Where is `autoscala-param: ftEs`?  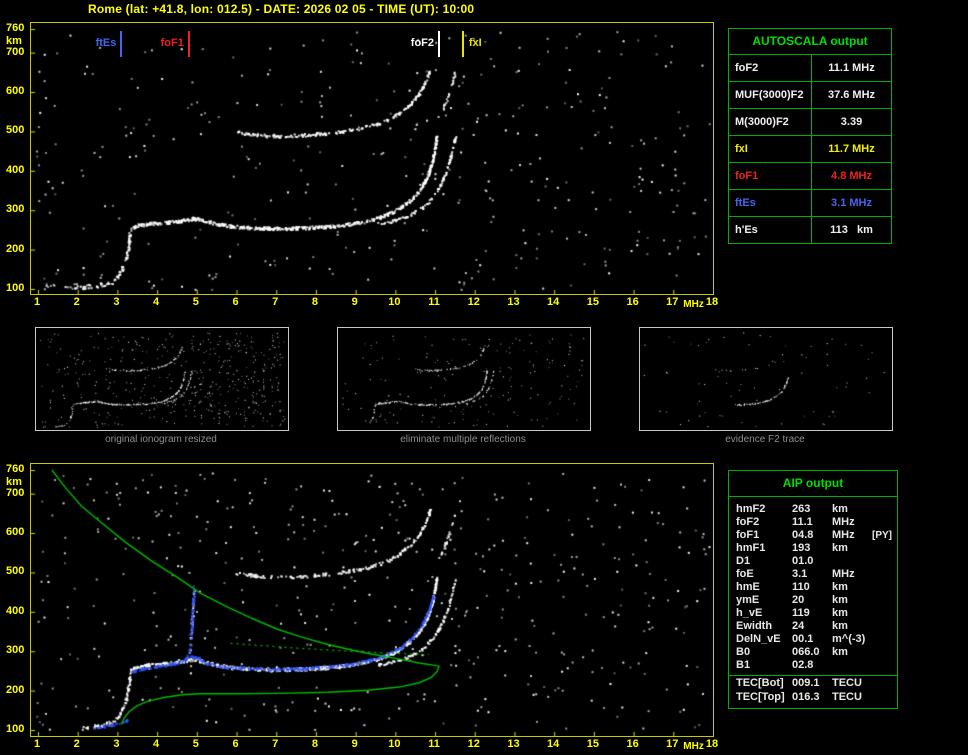
autoscala-param: ftEs is located at coordinates (770, 203).